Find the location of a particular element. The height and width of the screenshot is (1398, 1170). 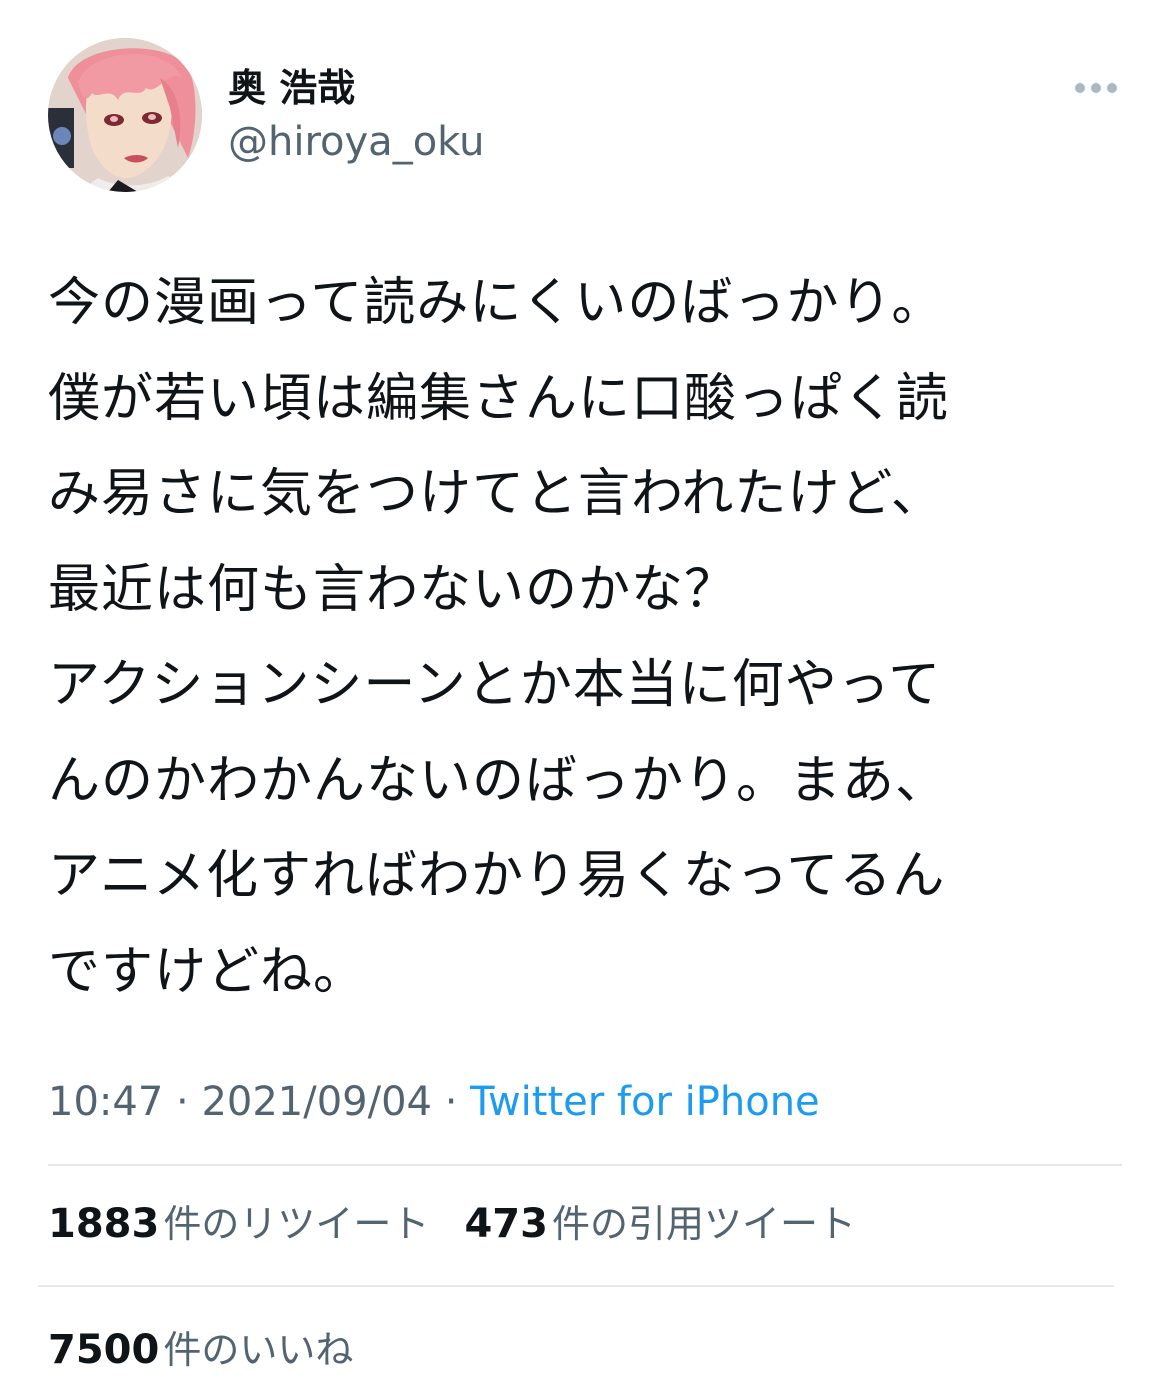

likes-stat: 7500 件のいいね is located at coordinates (200, 1354).